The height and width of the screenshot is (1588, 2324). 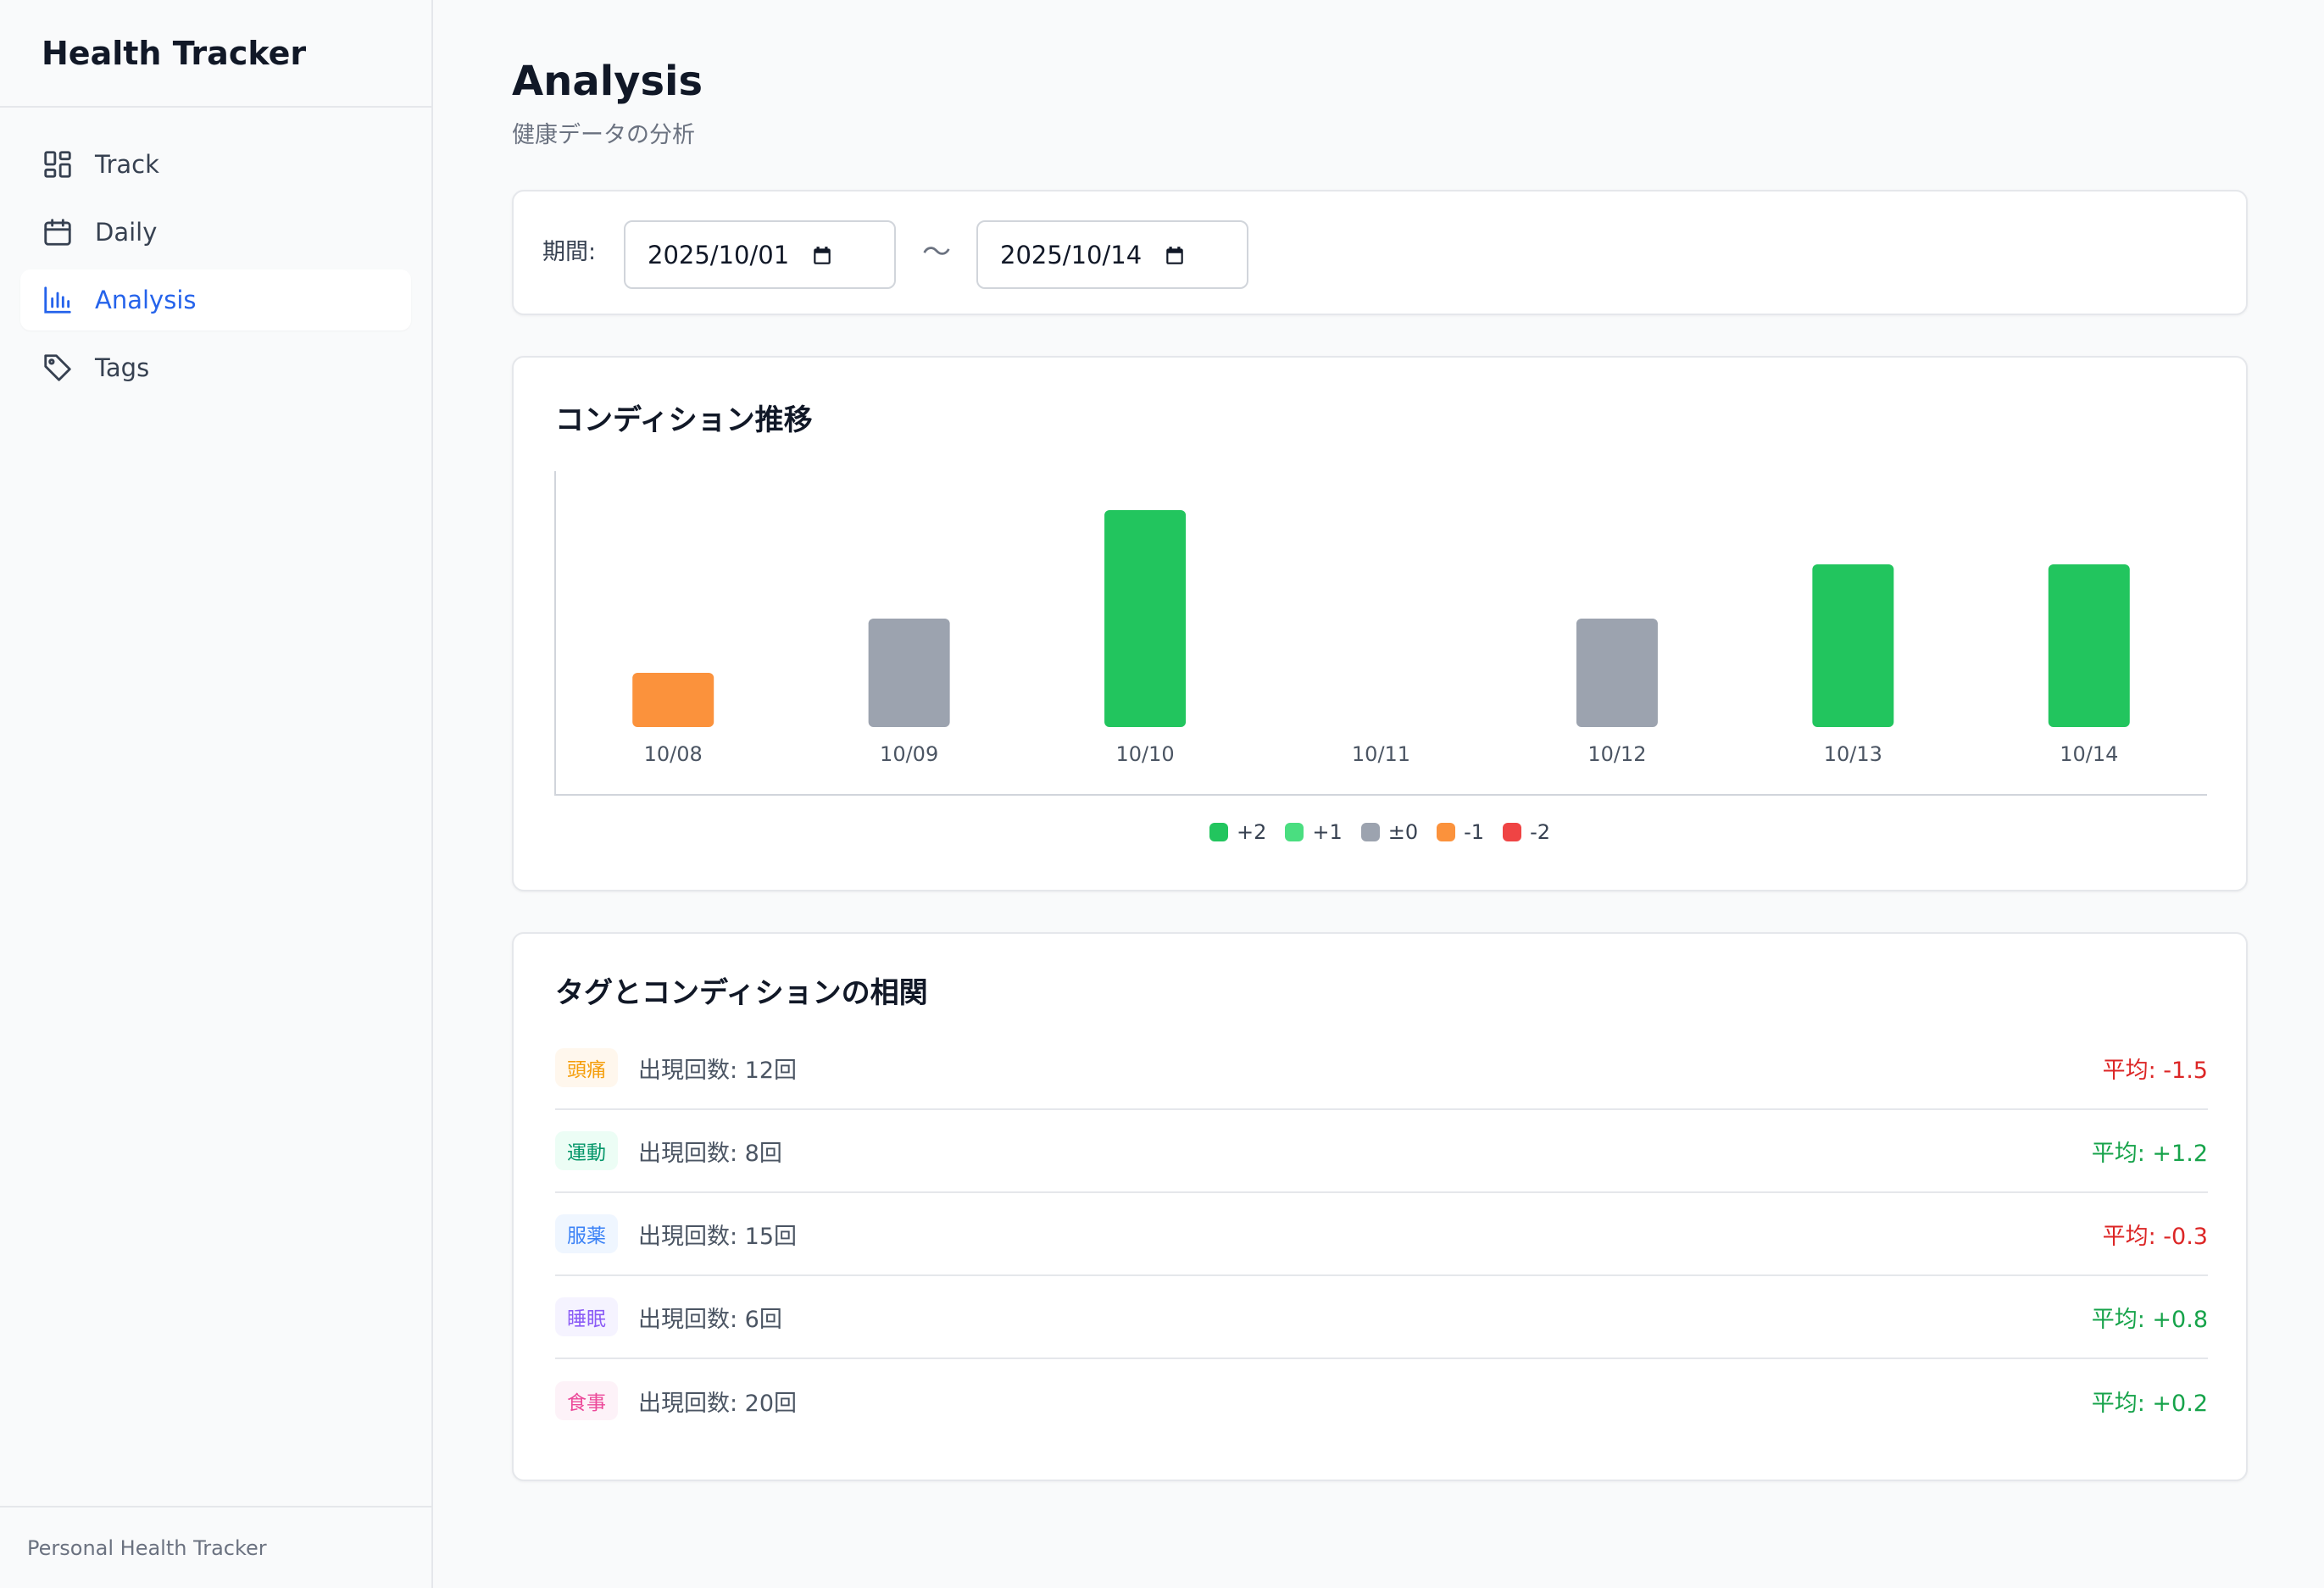 What do you see at coordinates (2149, 1153) in the screenshot?
I see `average-condition: 平均: +1.2` at bounding box center [2149, 1153].